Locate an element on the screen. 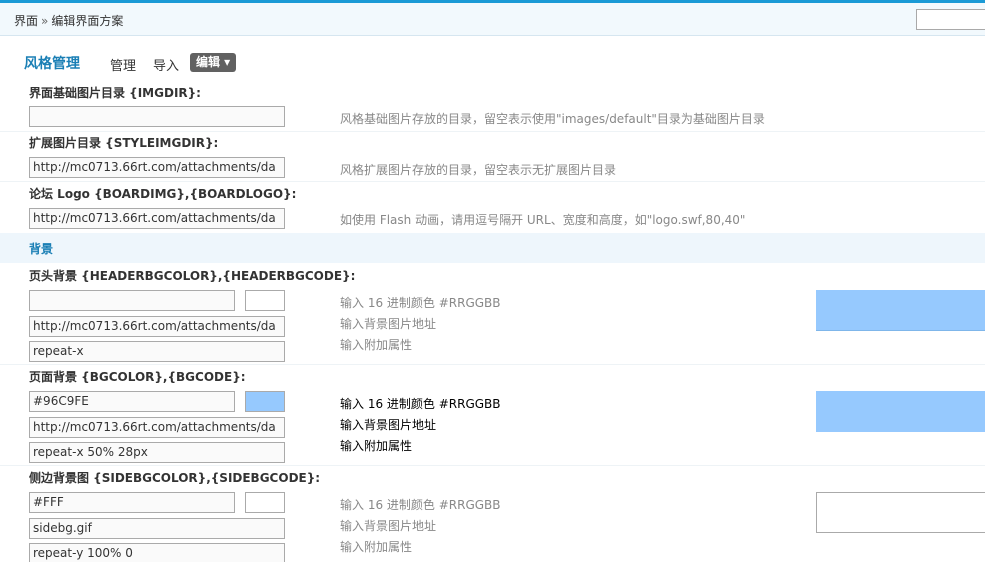 The height and width of the screenshot is (562, 985). styleimgdir-input: http://mc0713.66rt.com/attachments/da is located at coordinates (157, 167).